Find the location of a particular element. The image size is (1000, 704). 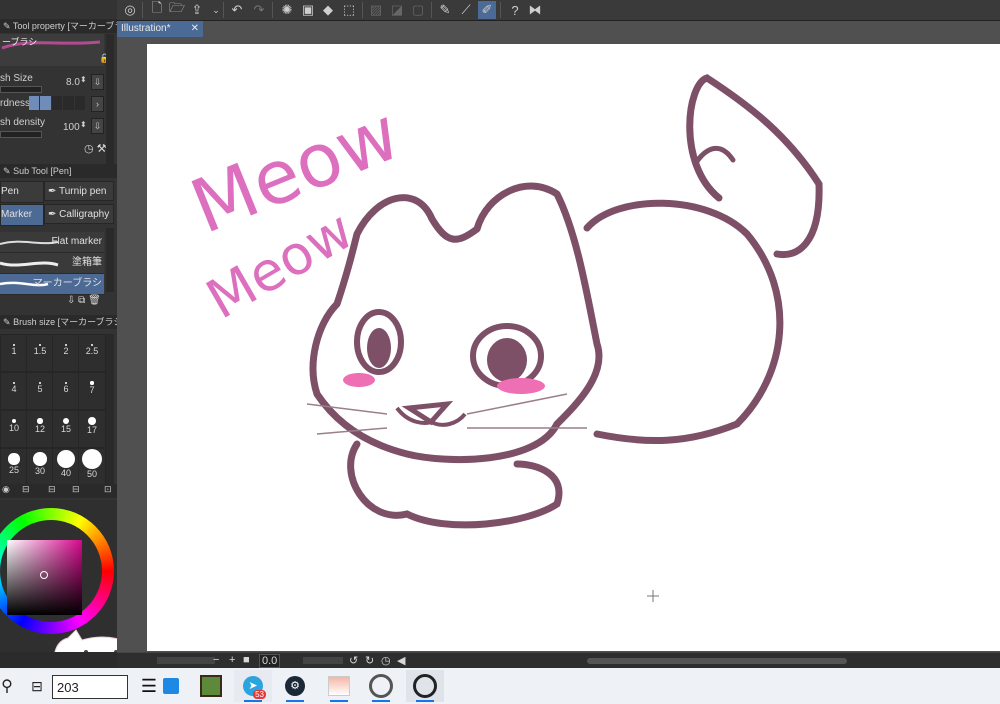

reset-rotation-icon: ◷ is located at coordinates (386, 660).